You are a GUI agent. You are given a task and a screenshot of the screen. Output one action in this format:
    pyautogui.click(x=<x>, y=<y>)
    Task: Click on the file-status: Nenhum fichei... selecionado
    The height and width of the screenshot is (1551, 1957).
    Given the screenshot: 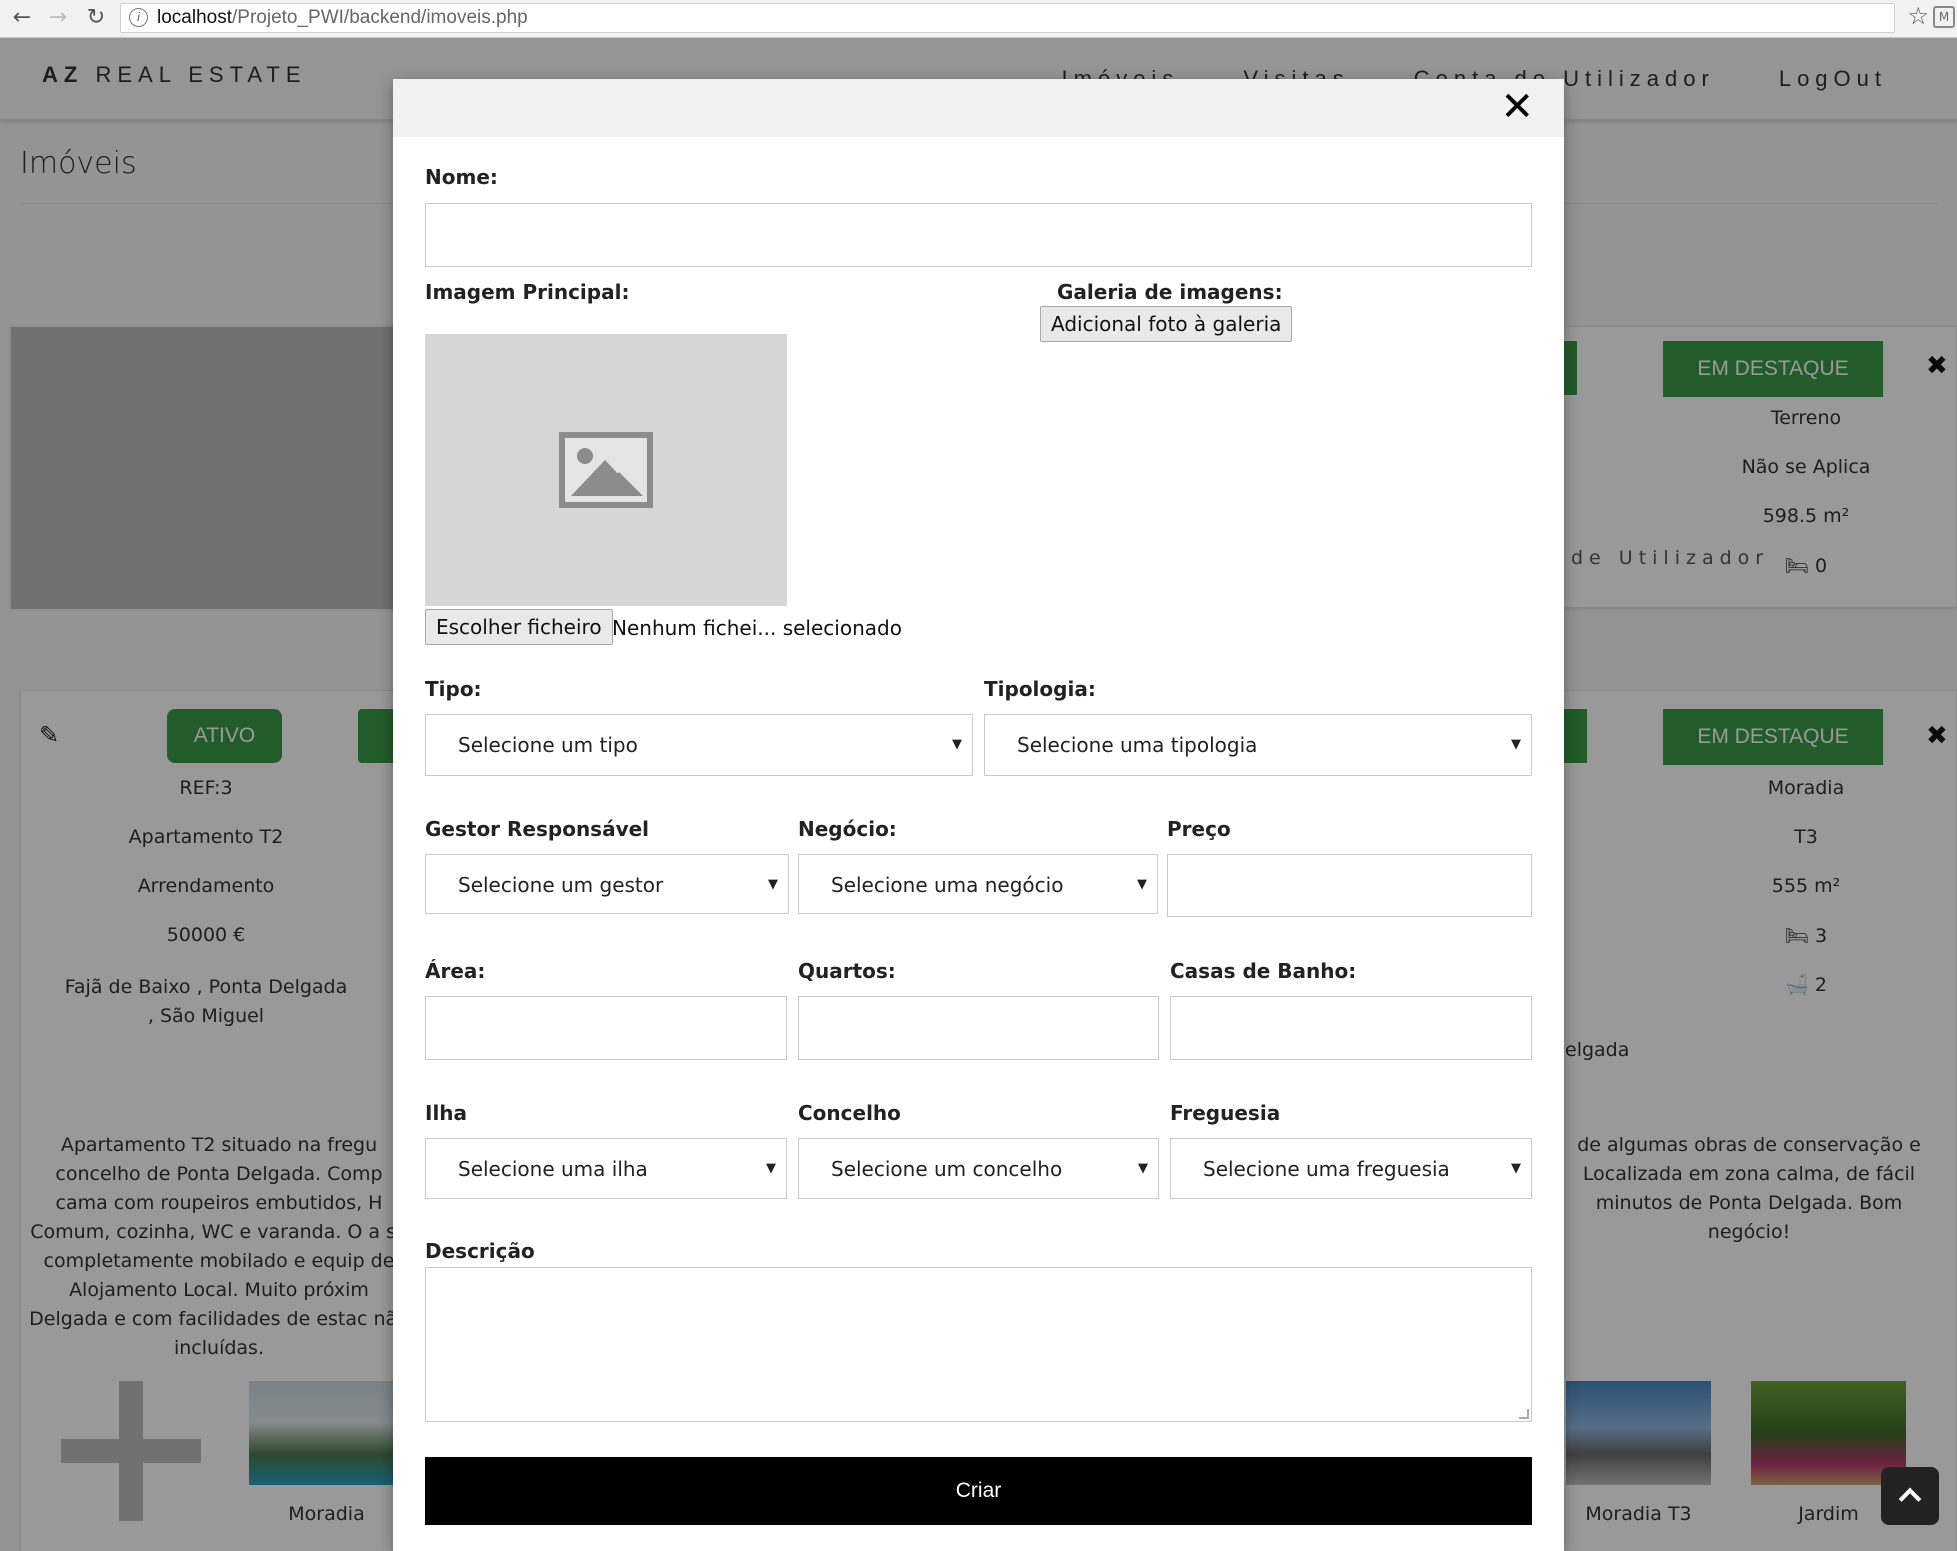 What is the action you would take?
    pyautogui.click(x=757, y=628)
    